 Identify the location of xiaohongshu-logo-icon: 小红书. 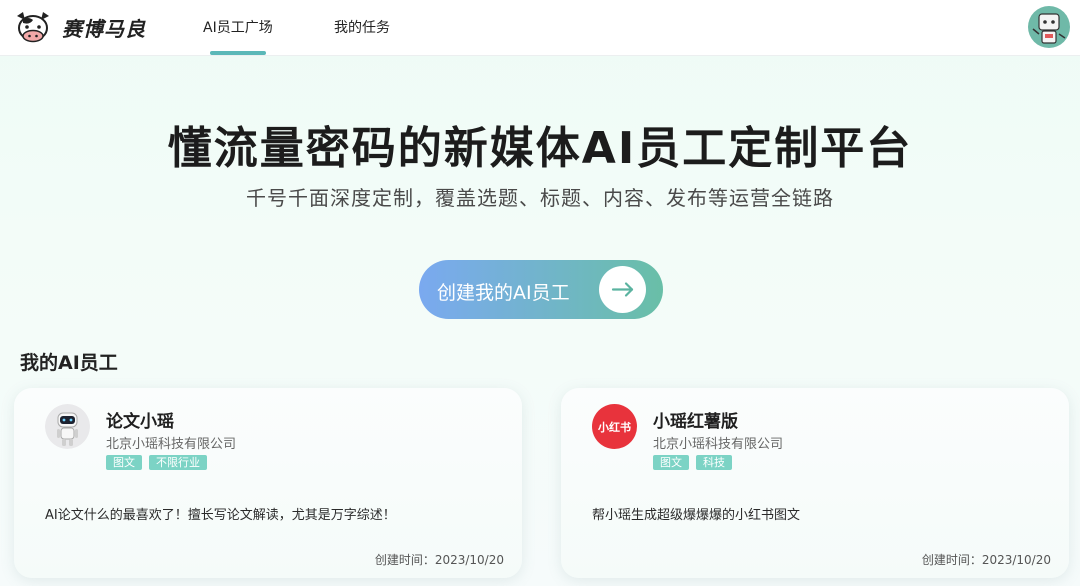
(614, 426).